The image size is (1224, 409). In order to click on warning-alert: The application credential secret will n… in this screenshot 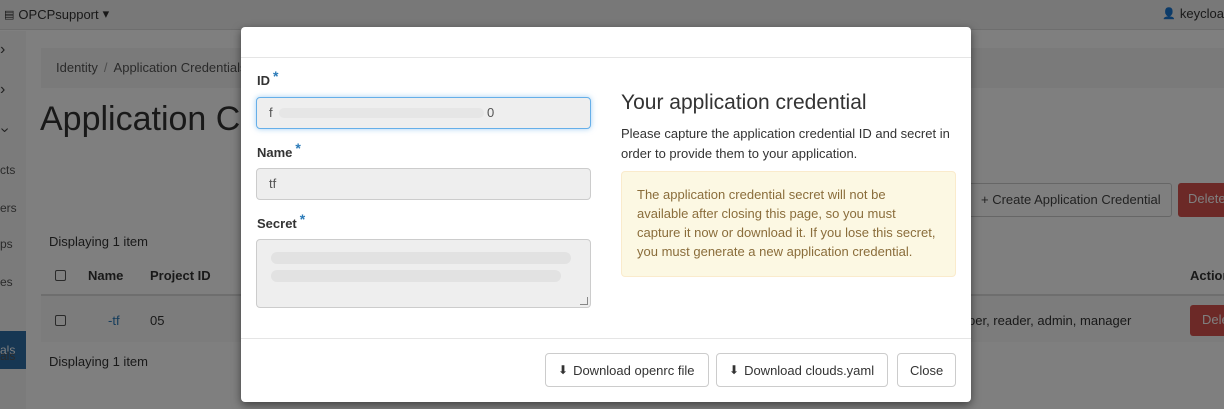, I will do `click(788, 224)`.